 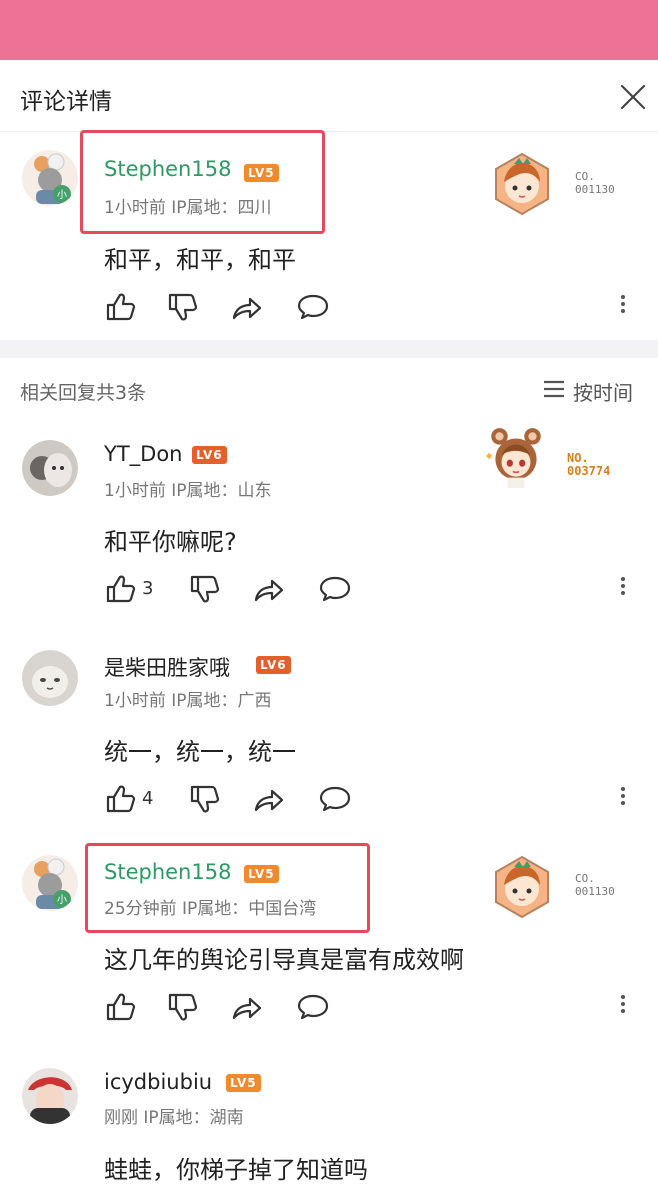 I want to click on close-icon, so click(x=633, y=97).